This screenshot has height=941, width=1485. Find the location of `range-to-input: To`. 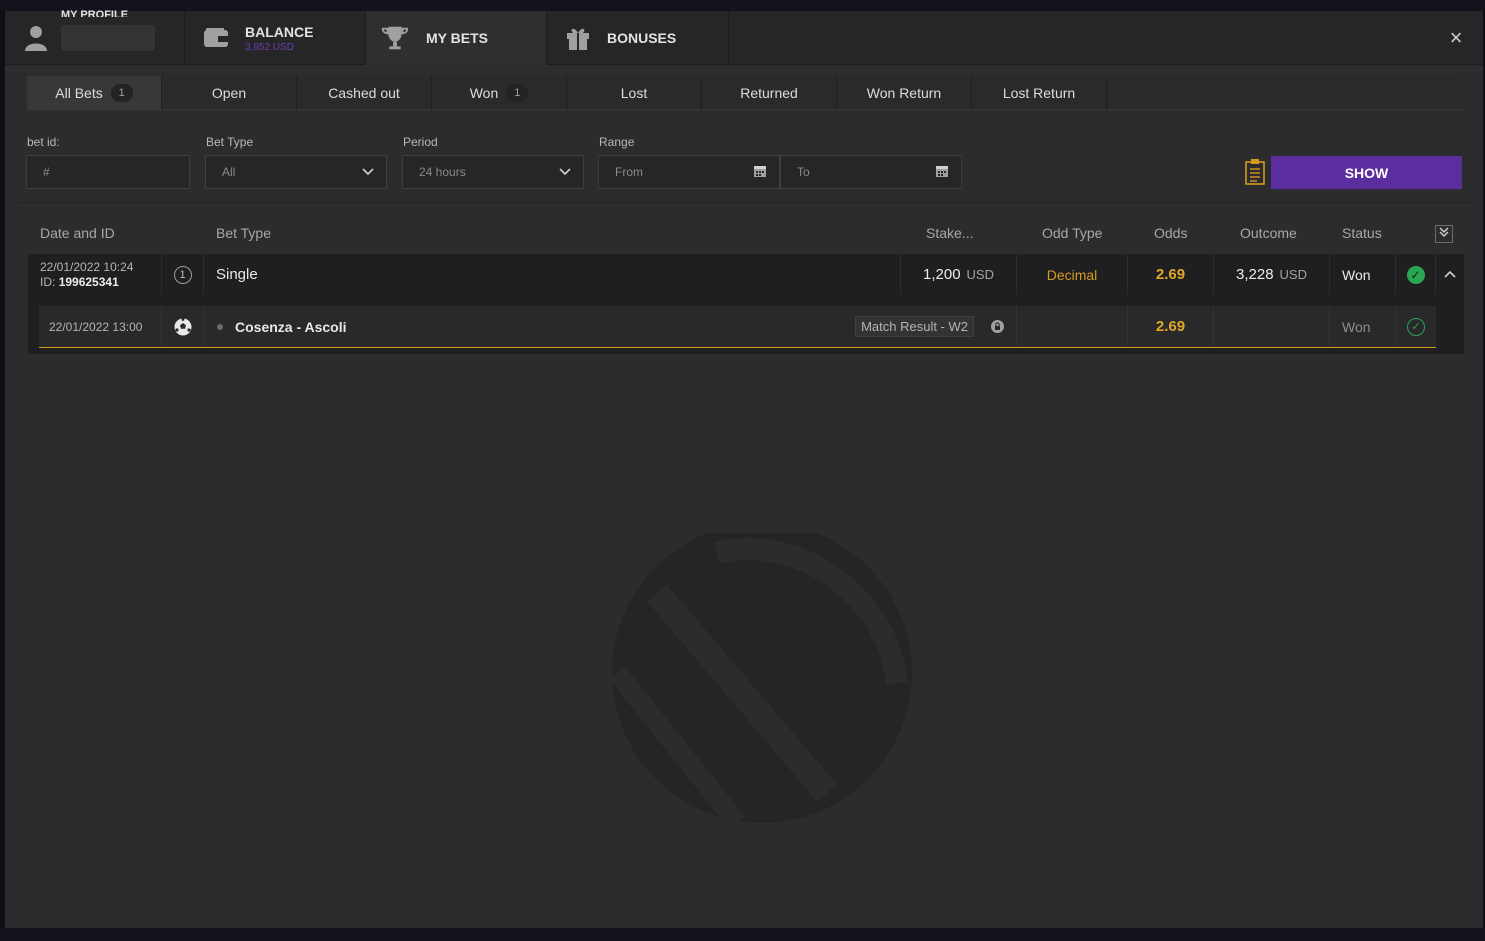

range-to-input: To is located at coordinates (871, 172).